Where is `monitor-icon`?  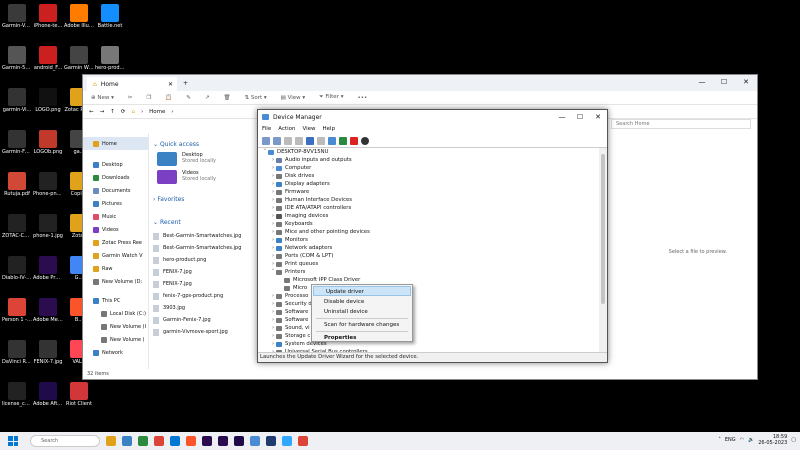 monitor-icon is located at coordinates (332, 140).